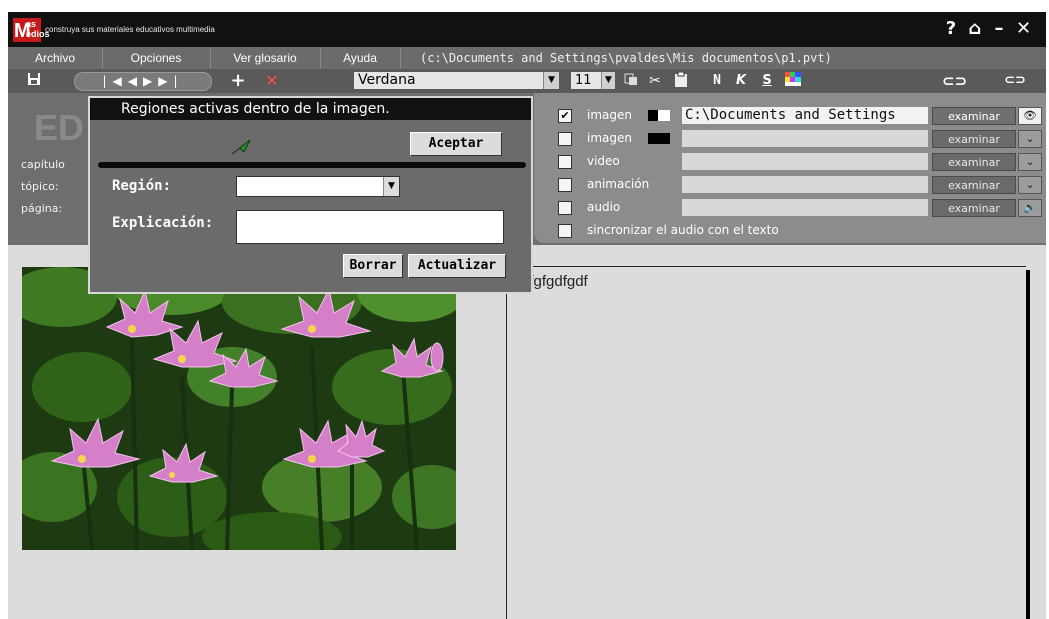 This screenshot has height=619, width=1049. I want to click on eye-icon: 👁, so click(1030, 116).